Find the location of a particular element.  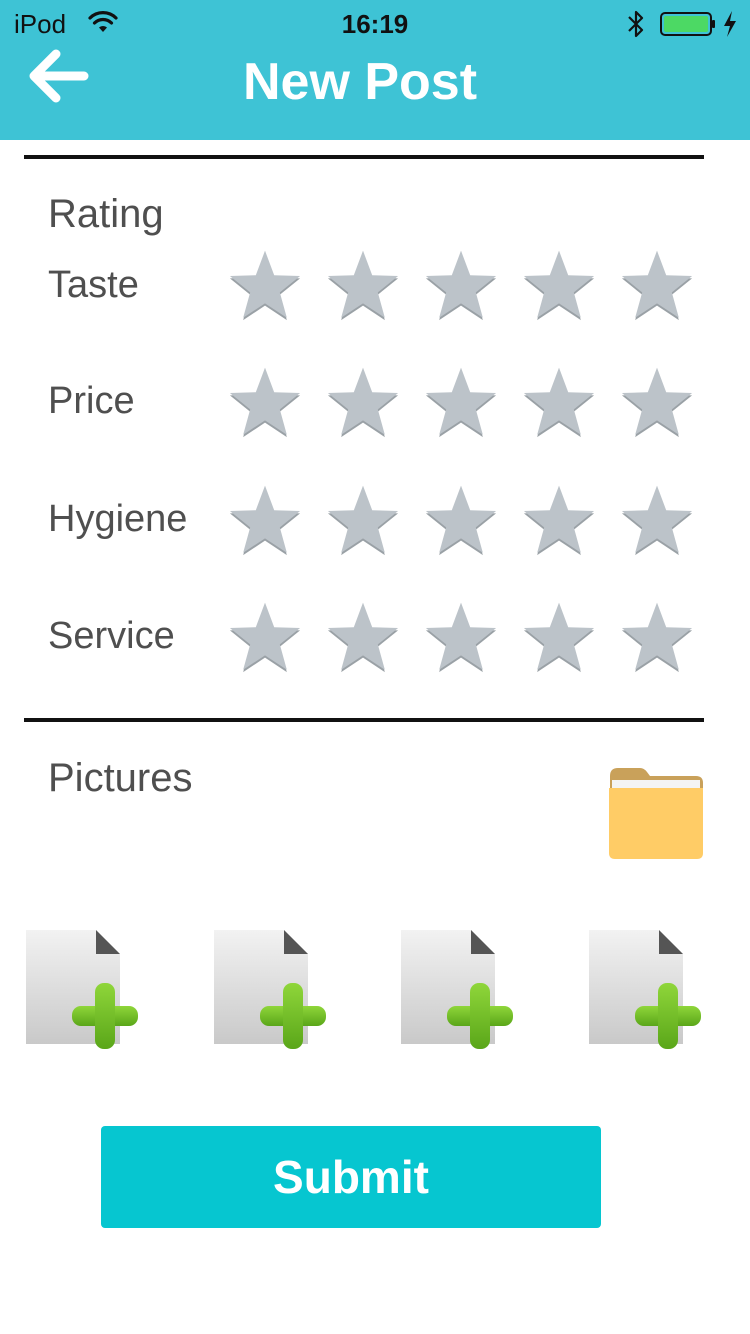

rating-heading: Rating is located at coordinates (106, 214).